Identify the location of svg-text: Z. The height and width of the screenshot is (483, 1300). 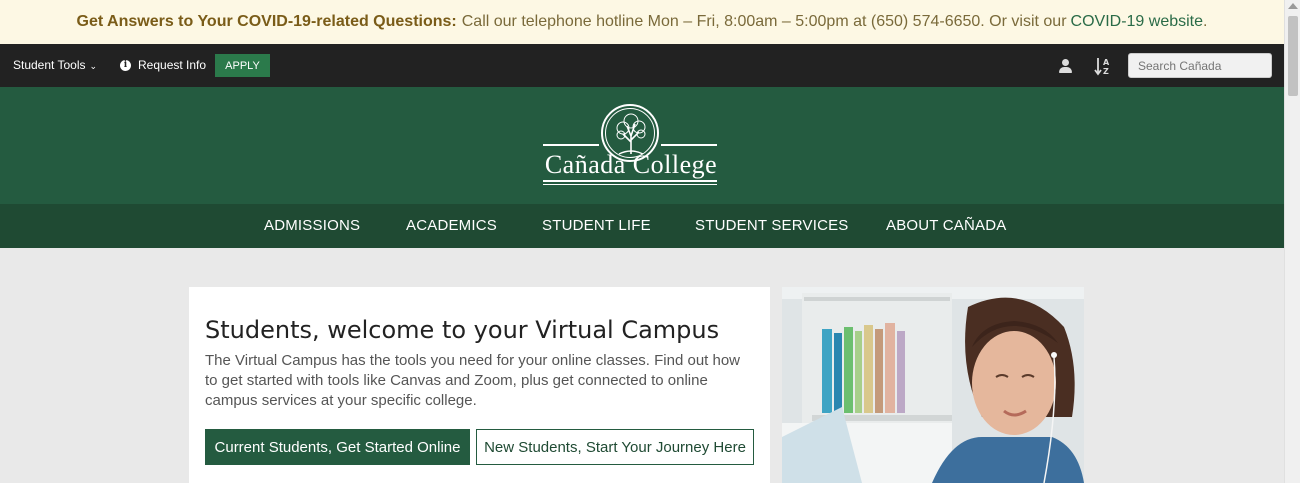
(1106, 71).